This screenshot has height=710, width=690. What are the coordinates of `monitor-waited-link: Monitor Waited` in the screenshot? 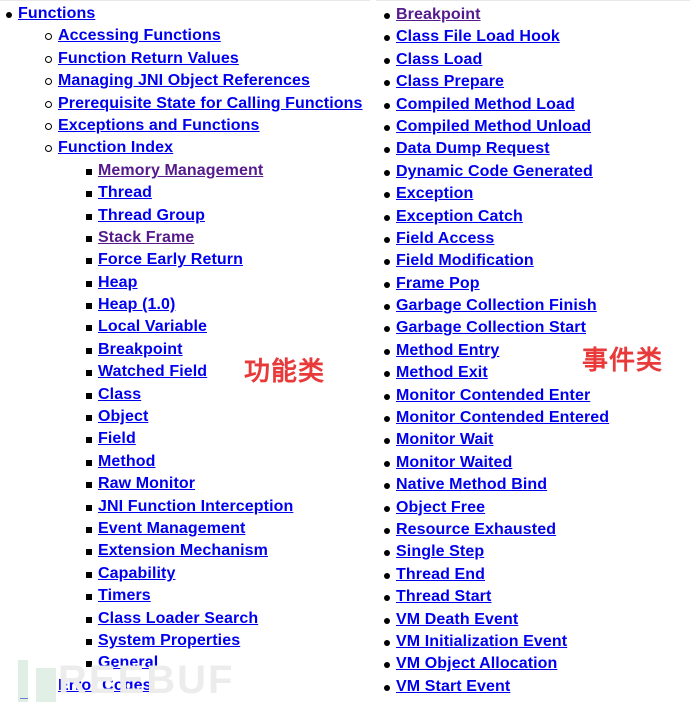 It's located at (454, 462).